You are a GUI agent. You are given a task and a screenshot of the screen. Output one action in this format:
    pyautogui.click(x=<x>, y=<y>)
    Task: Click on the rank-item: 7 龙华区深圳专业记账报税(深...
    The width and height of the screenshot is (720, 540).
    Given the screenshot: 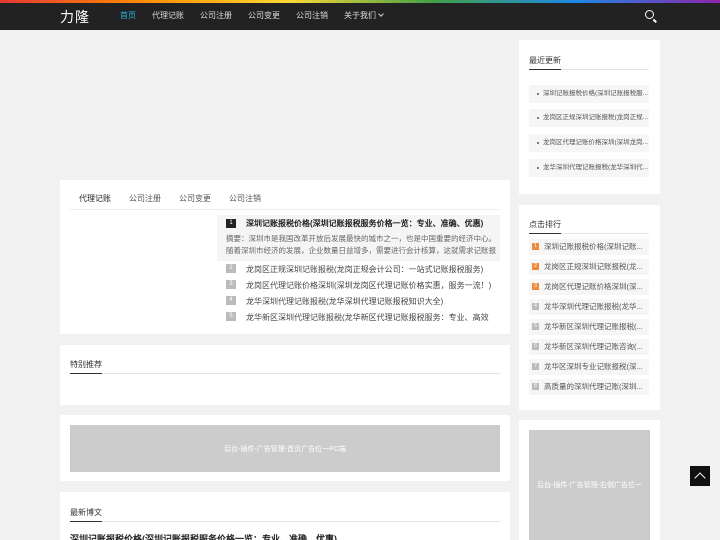 What is the action you would take?
    pyautogui.click(x=589, y=367)
    